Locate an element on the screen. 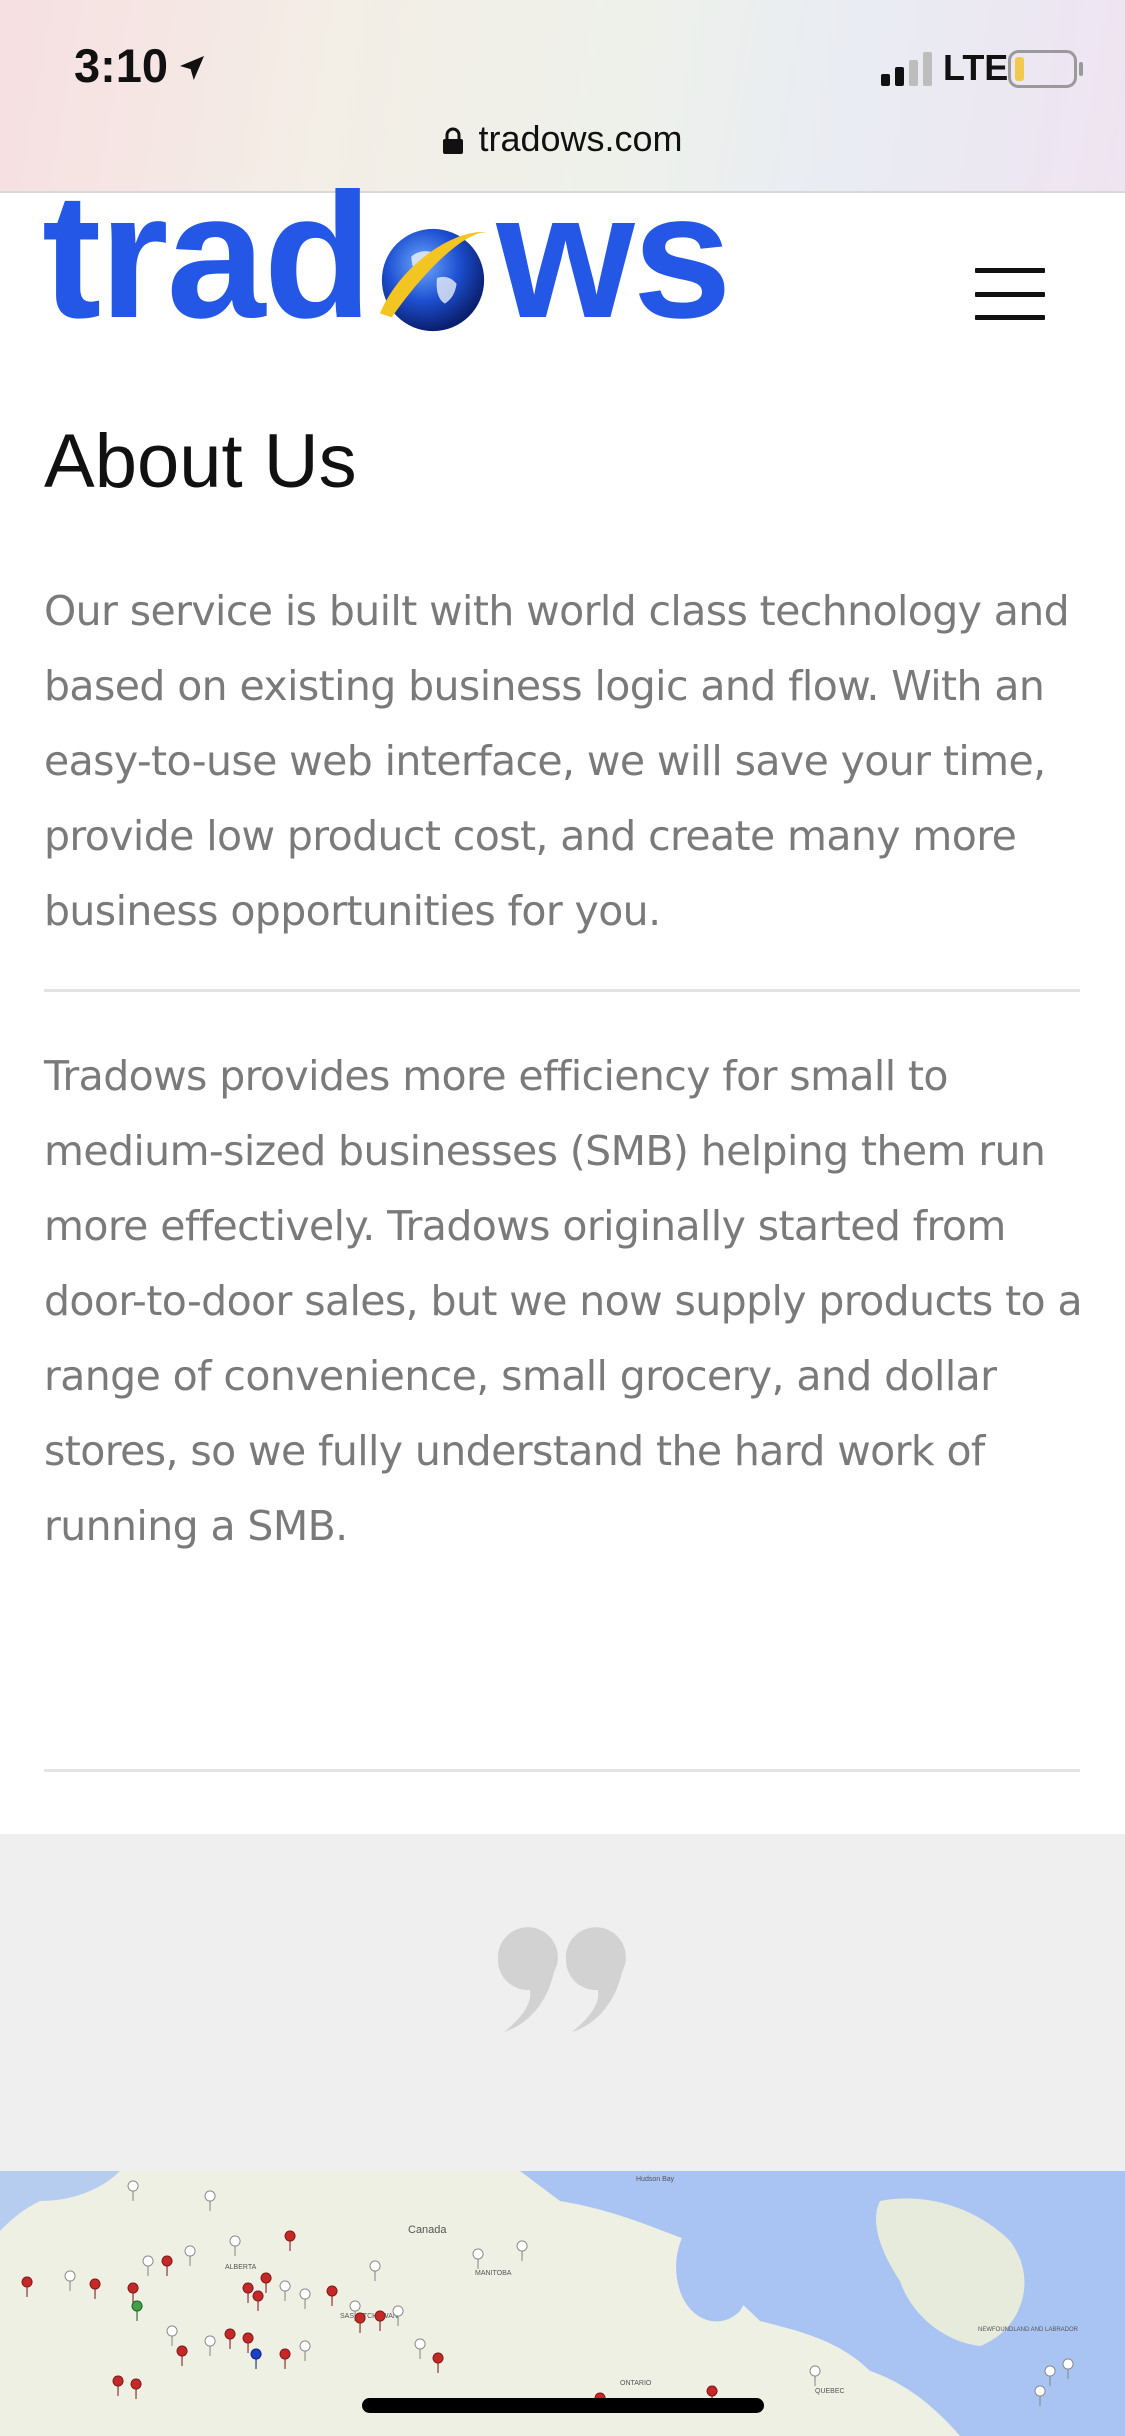  network-type: LTE is located at coordinates (976, 67).